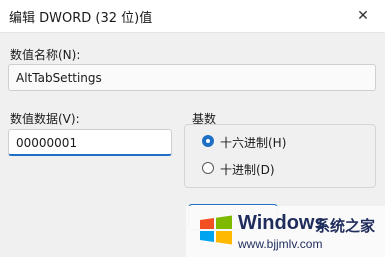 This screenshot has height=257, width=385. I want to click on radio-hex-indicator, so click(208, 141).